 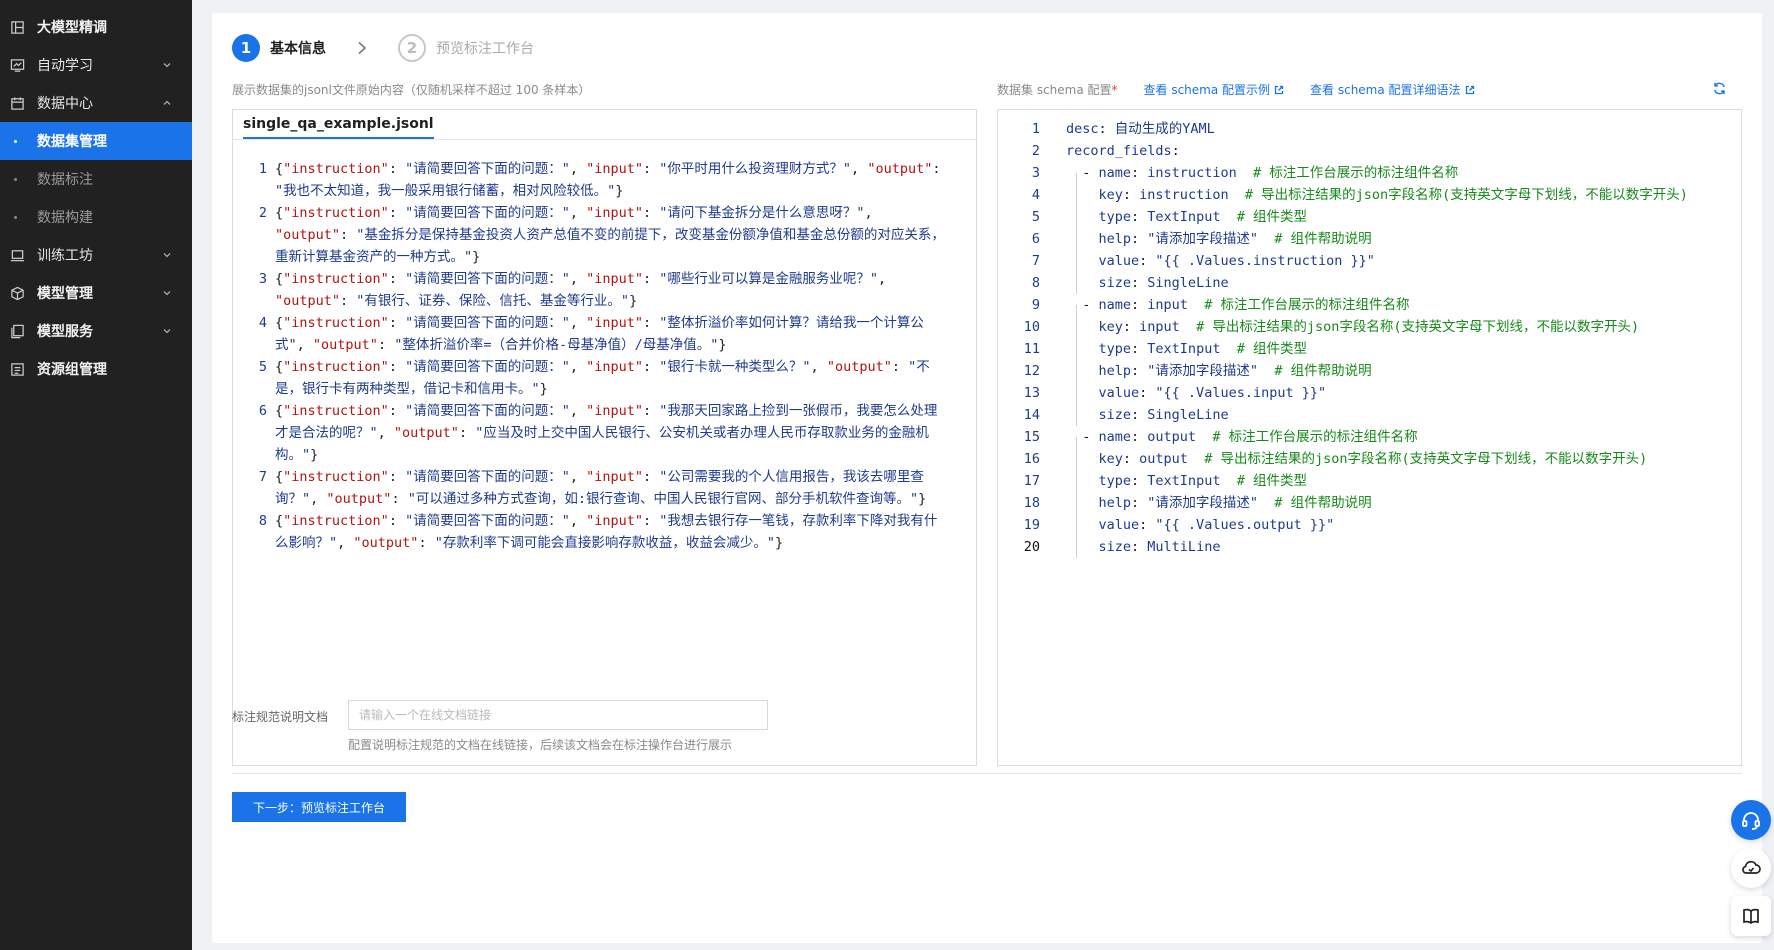 I want to click on cloud-button, so click(x=1751, y=868).